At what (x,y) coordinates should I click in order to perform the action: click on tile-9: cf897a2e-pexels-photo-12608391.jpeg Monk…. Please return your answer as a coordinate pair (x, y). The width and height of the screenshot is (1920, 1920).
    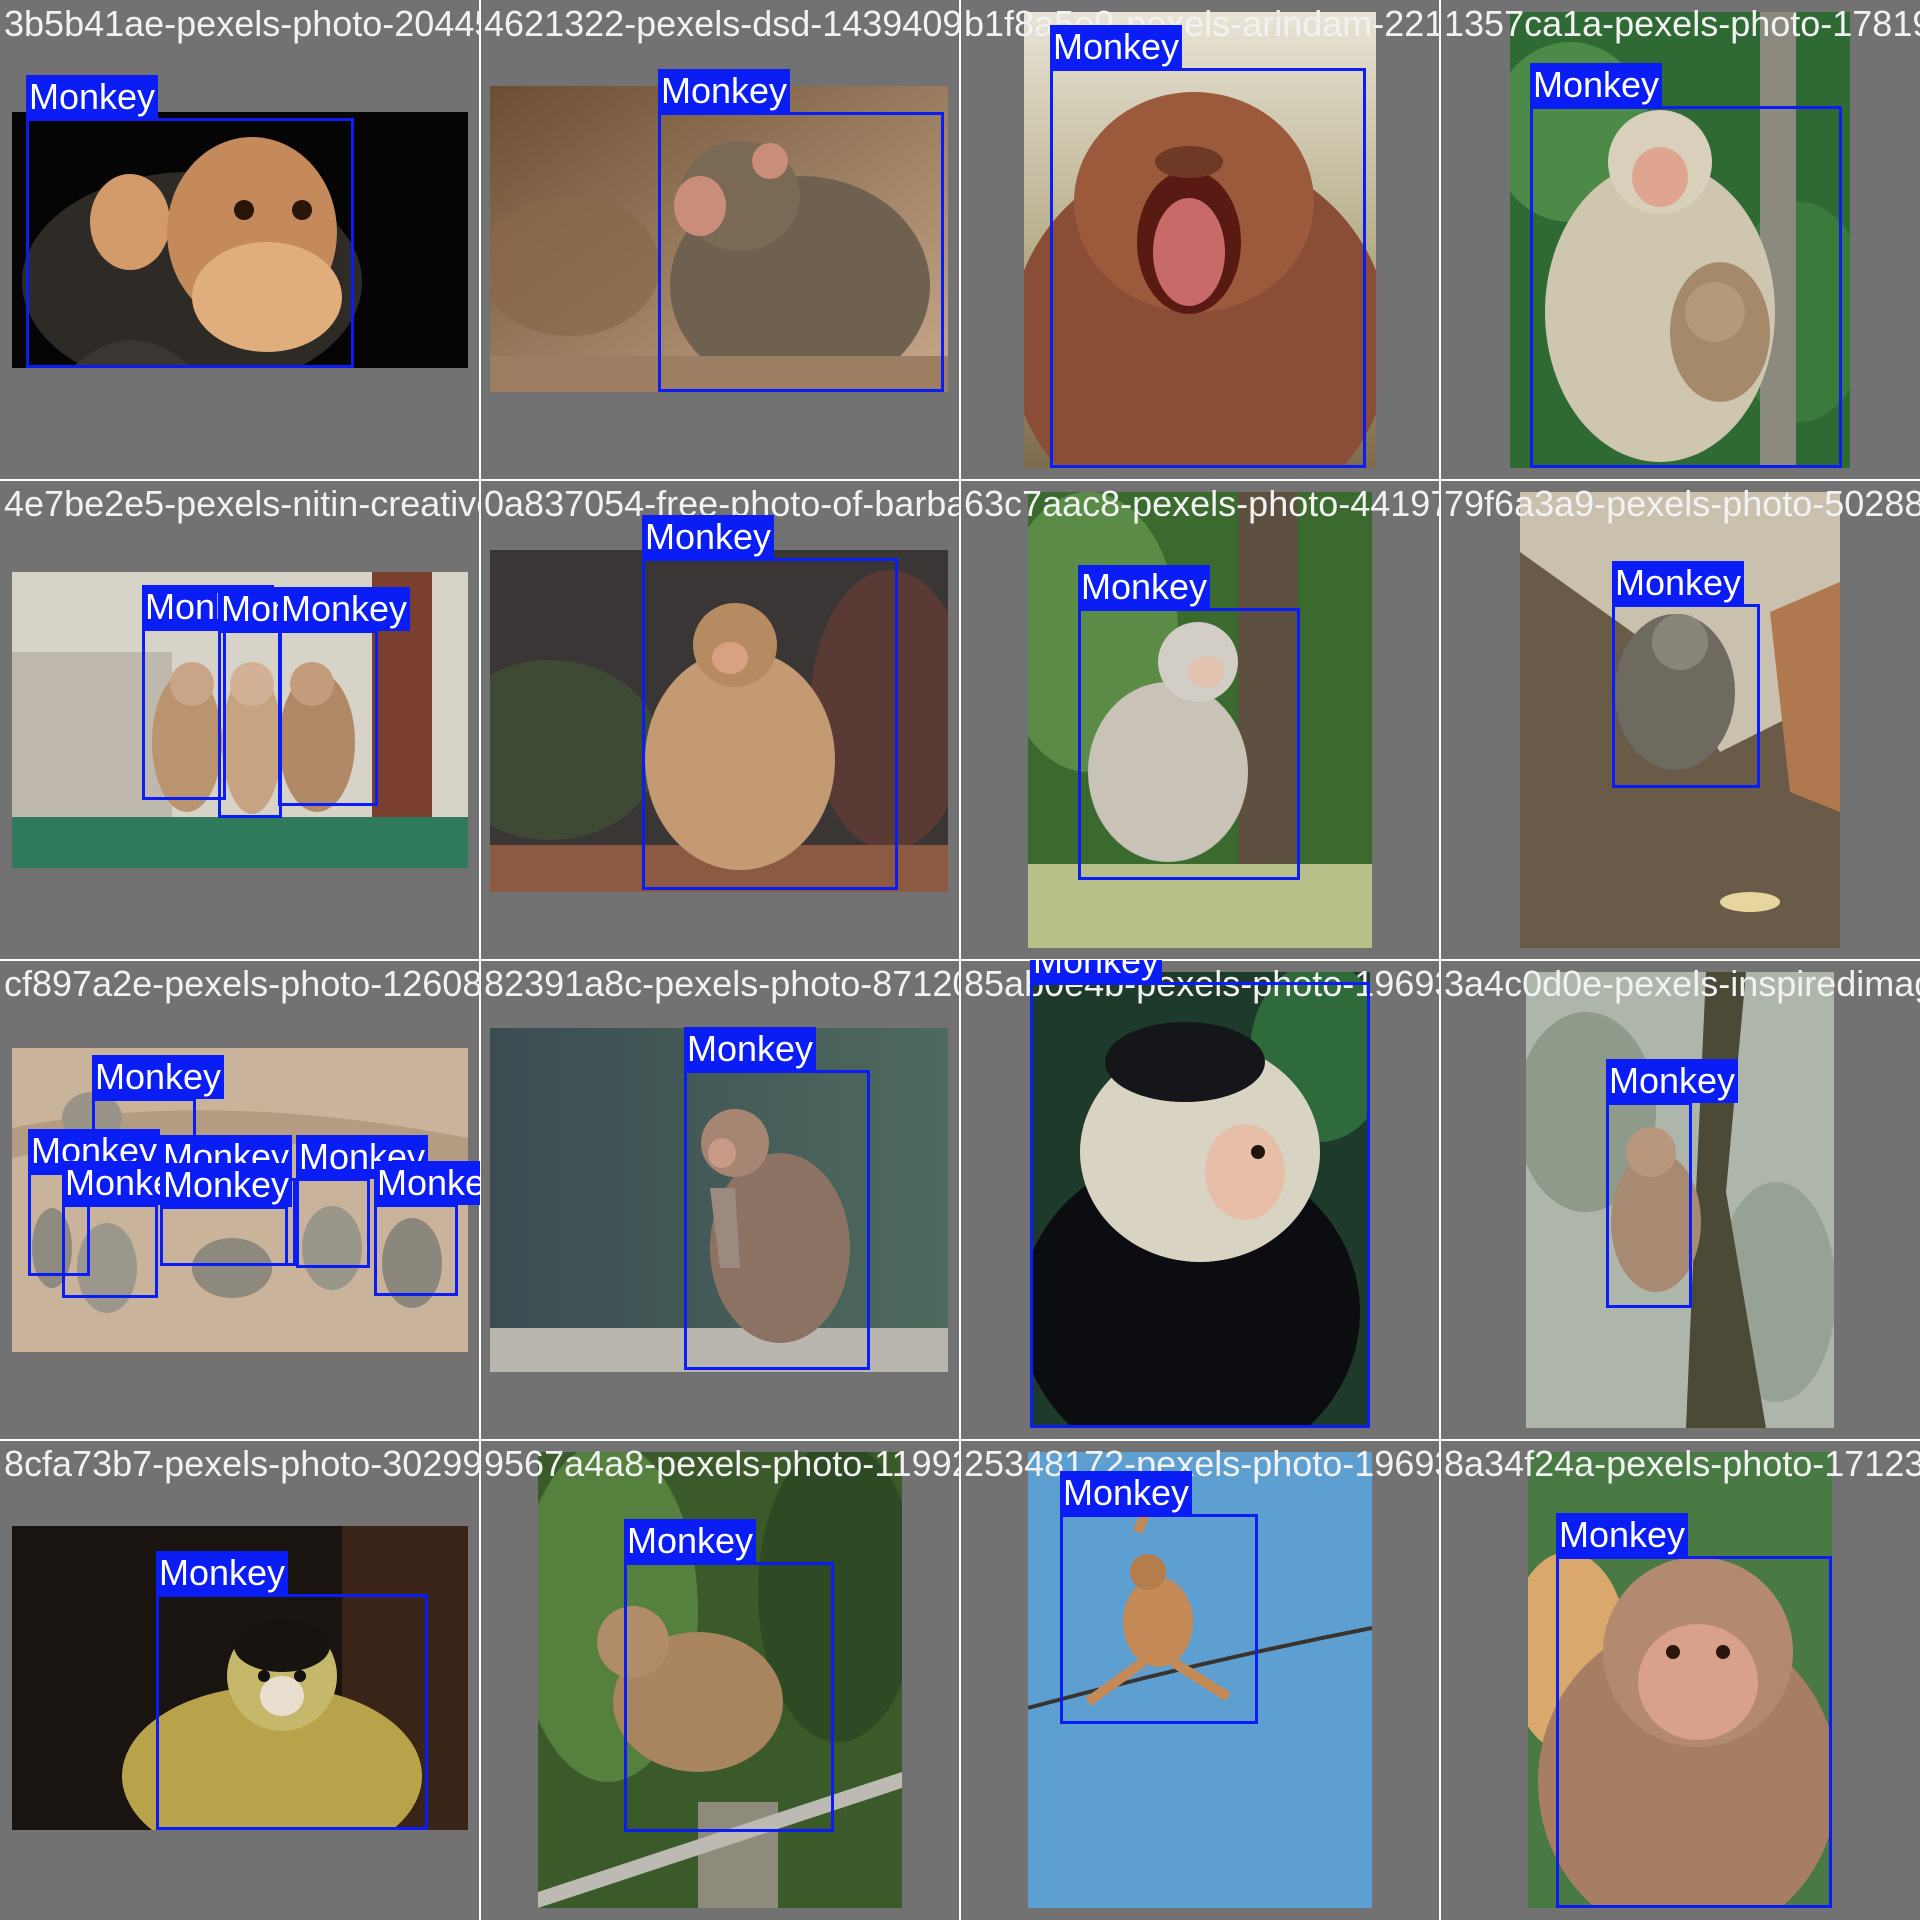
    Looking at the image, I should click on (240, 1200).